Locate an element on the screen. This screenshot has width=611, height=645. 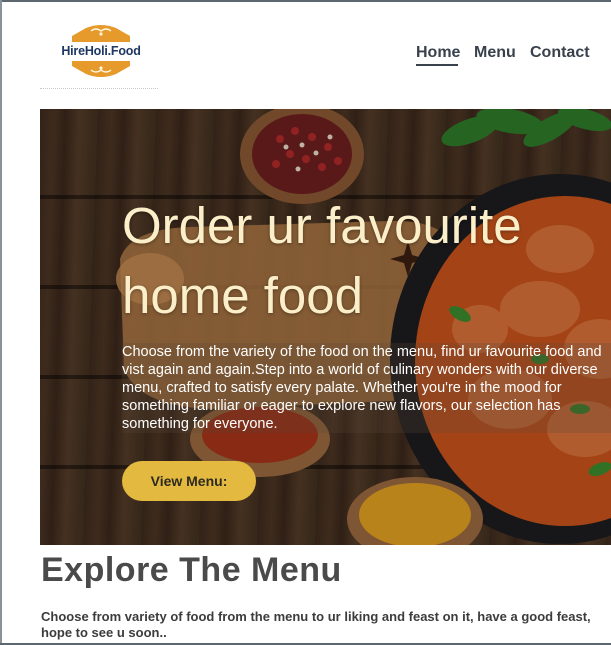
logo-text: HireHoli.Food is located at coordinates (101, 51).